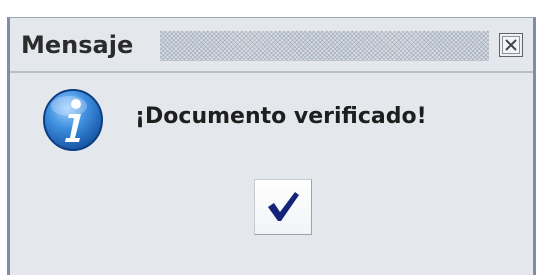 The height and width of the screenshot is (275, 540). What do you see at coordinates (73, 120) in the screenshot?
I see `information-icon` at bounding box center [73, 120].